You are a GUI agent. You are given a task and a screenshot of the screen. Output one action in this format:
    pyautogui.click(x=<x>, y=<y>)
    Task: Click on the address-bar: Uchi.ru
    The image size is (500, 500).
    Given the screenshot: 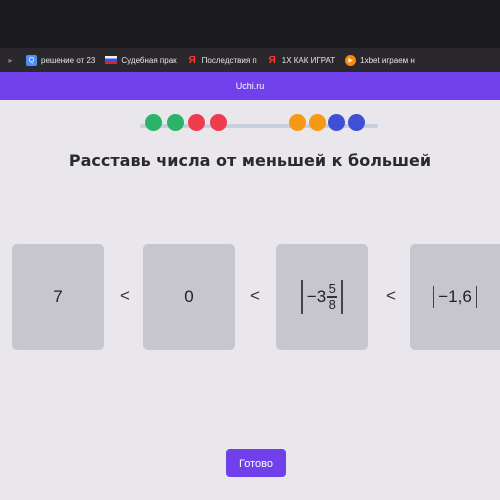 What is the action you would take?
    pyautogui.click(x=250, y=86)
    